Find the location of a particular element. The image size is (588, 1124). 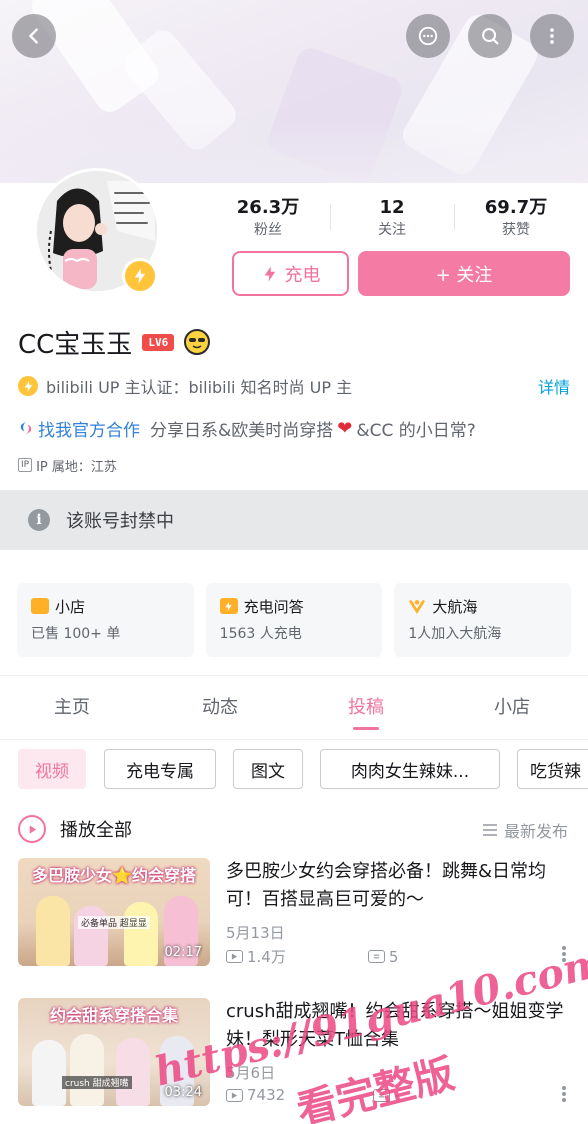

search-button is located at coordinates (490, 36).